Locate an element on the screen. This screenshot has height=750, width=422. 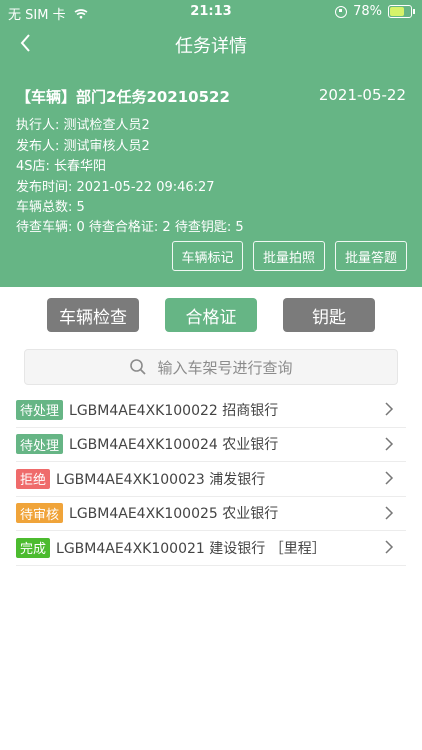
list-item: 待处理 LGBM4AE4XK100024 农业银行 is located at coordinates (211, 445).